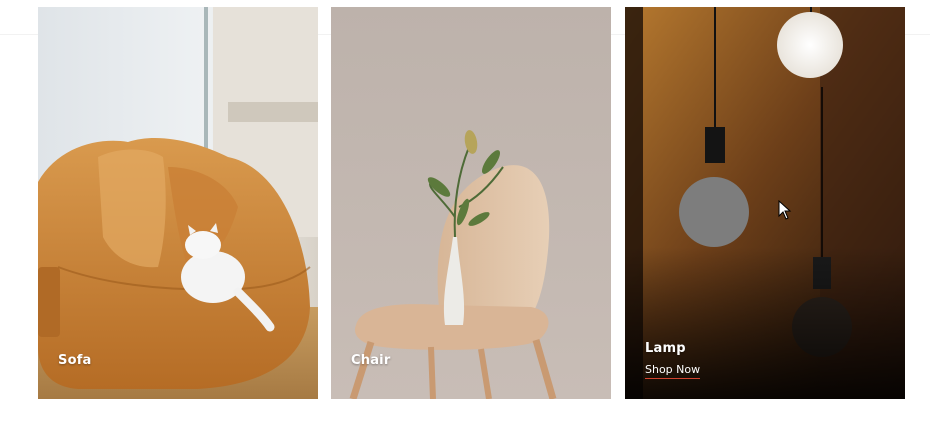  Describe the element at coordinates (673, 371) in the screenshot. I see `shop-now-link: Shop Now` at that location.